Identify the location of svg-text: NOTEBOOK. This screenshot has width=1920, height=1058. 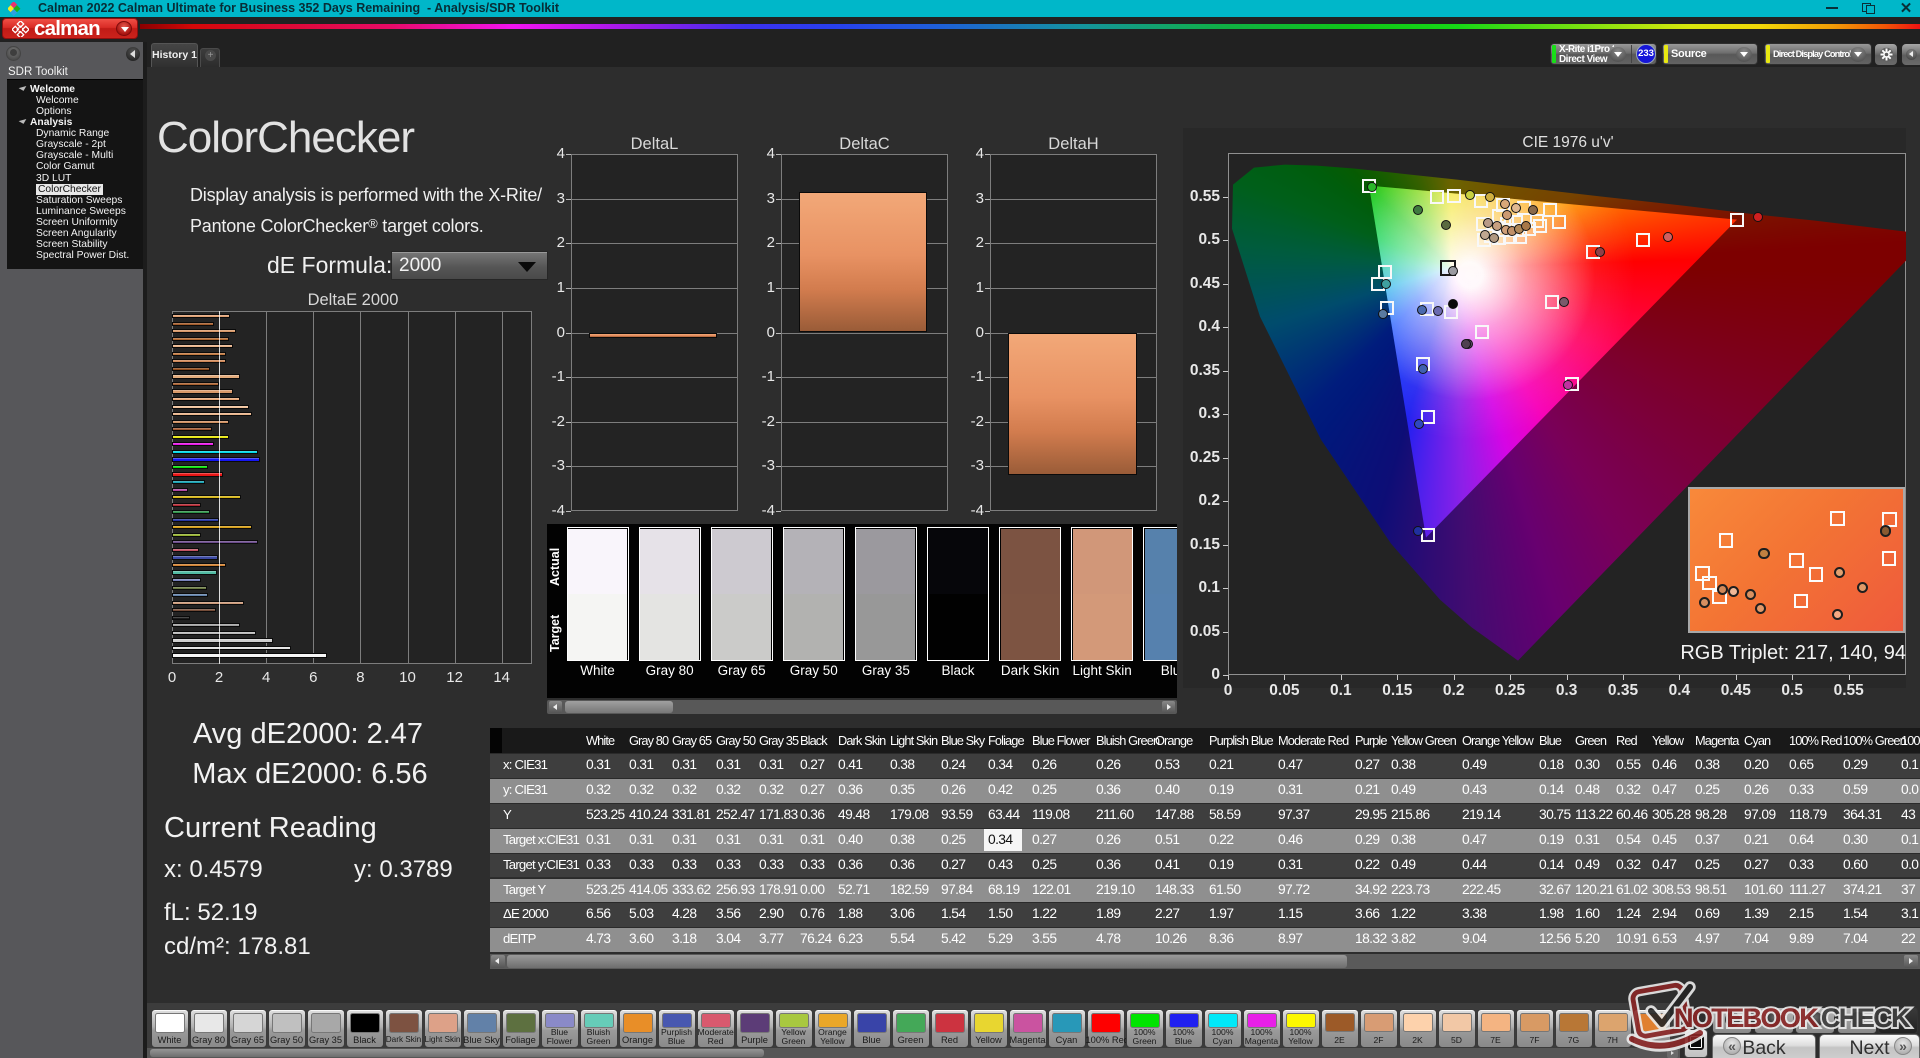
(1746, 1018).